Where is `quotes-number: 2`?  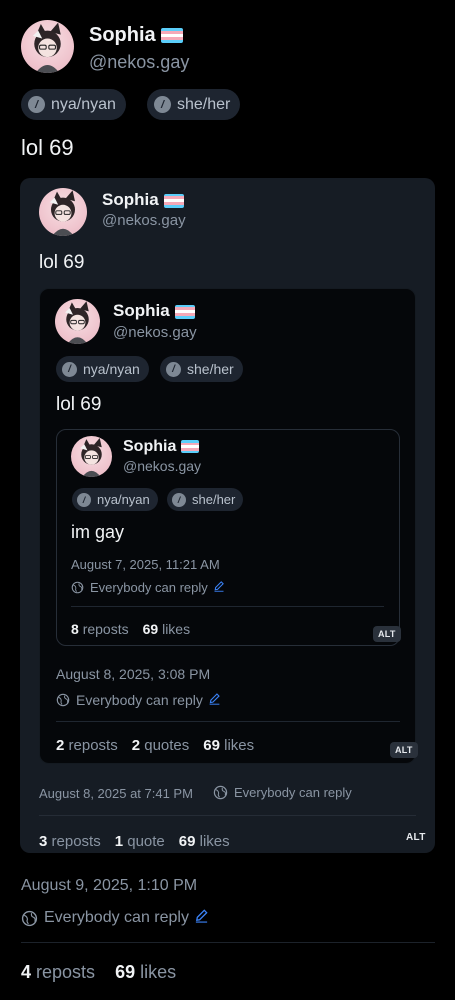 quotes-number: 2 is located at coordinates (136, 745).